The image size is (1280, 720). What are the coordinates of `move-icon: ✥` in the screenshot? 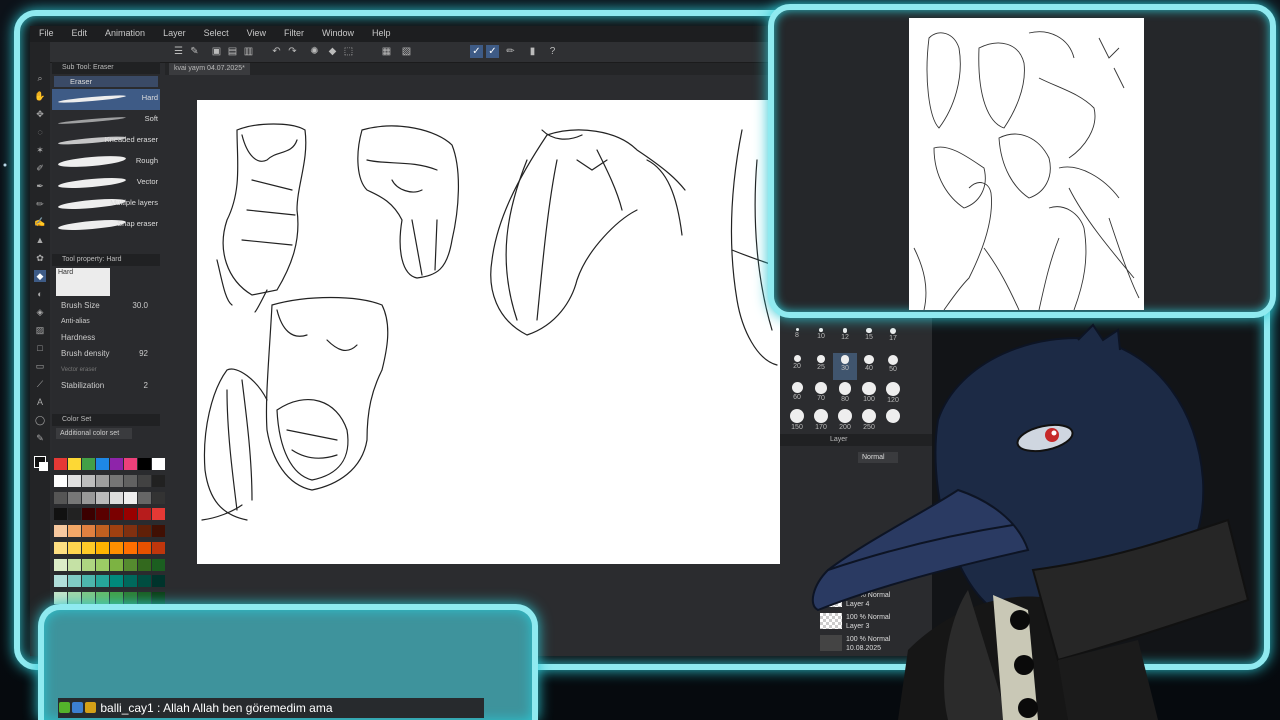 It's located at (40, 114).